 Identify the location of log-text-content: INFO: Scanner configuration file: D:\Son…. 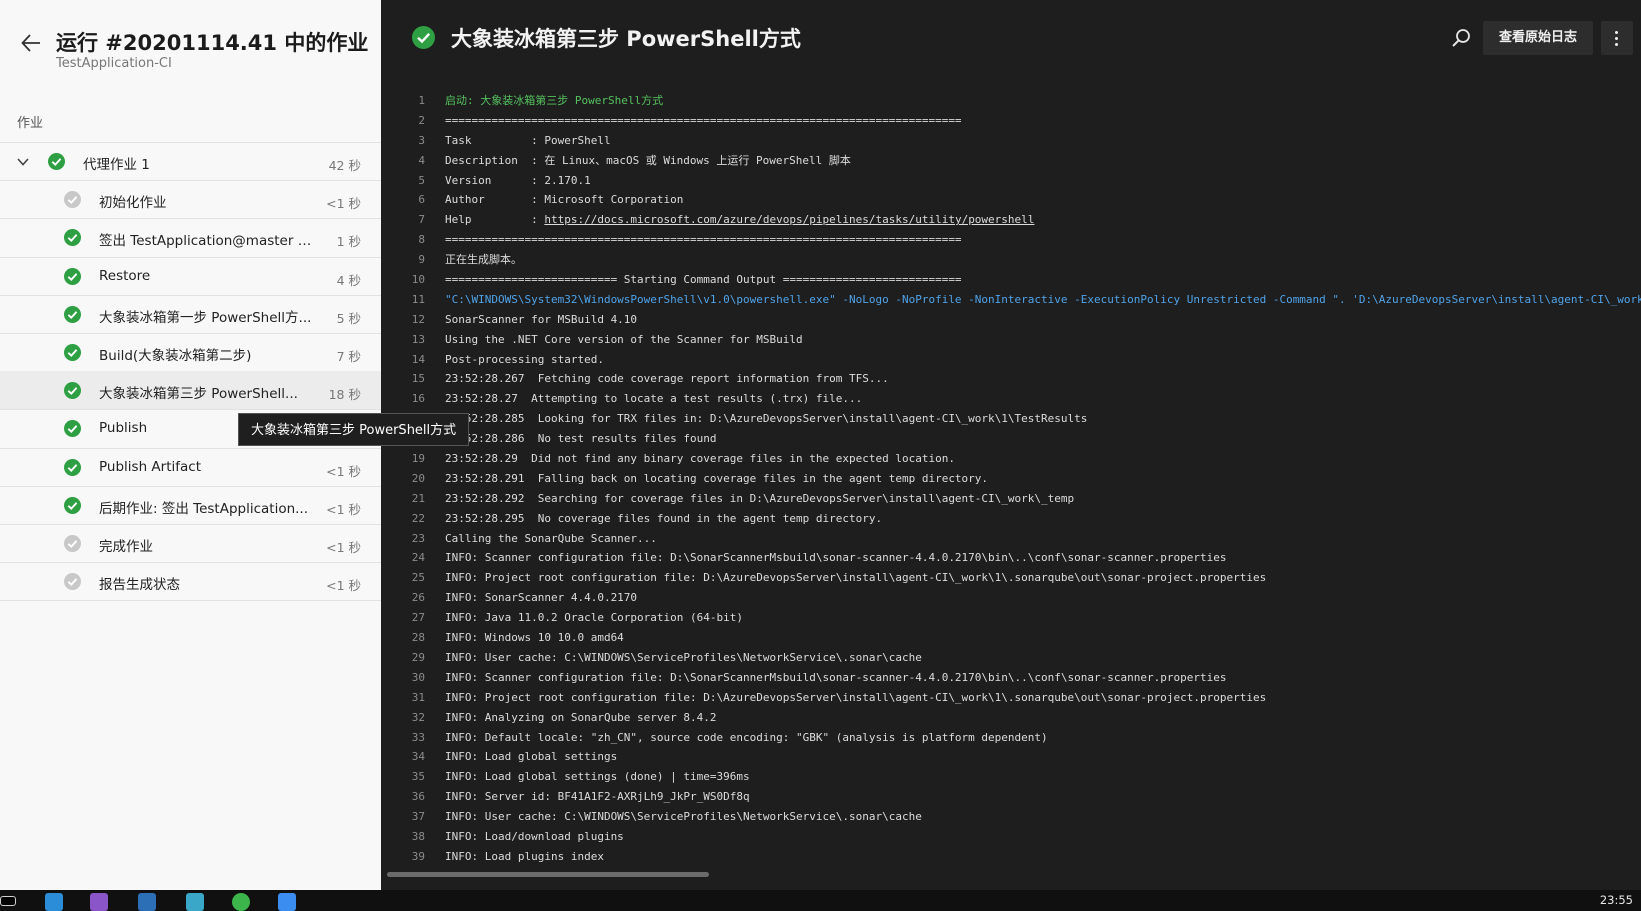
(836, 677).